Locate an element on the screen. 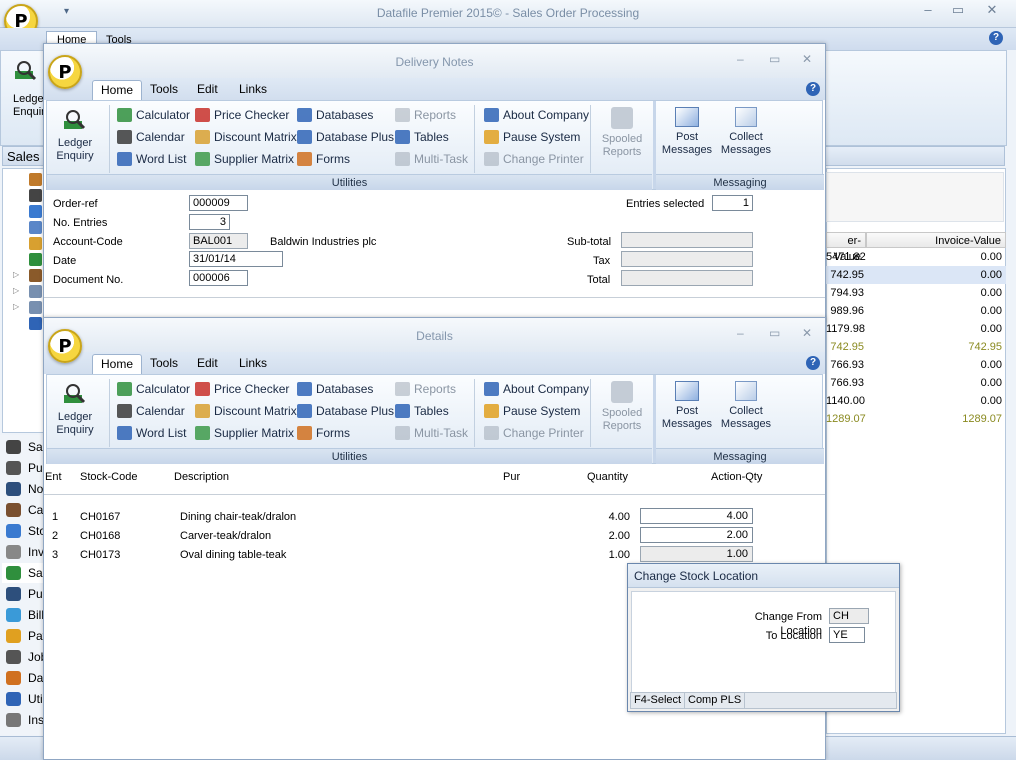 Image resolution: width=1016 pixels, height=760 pixels. tree-ledger-icon is located at coordinates (35, 259).